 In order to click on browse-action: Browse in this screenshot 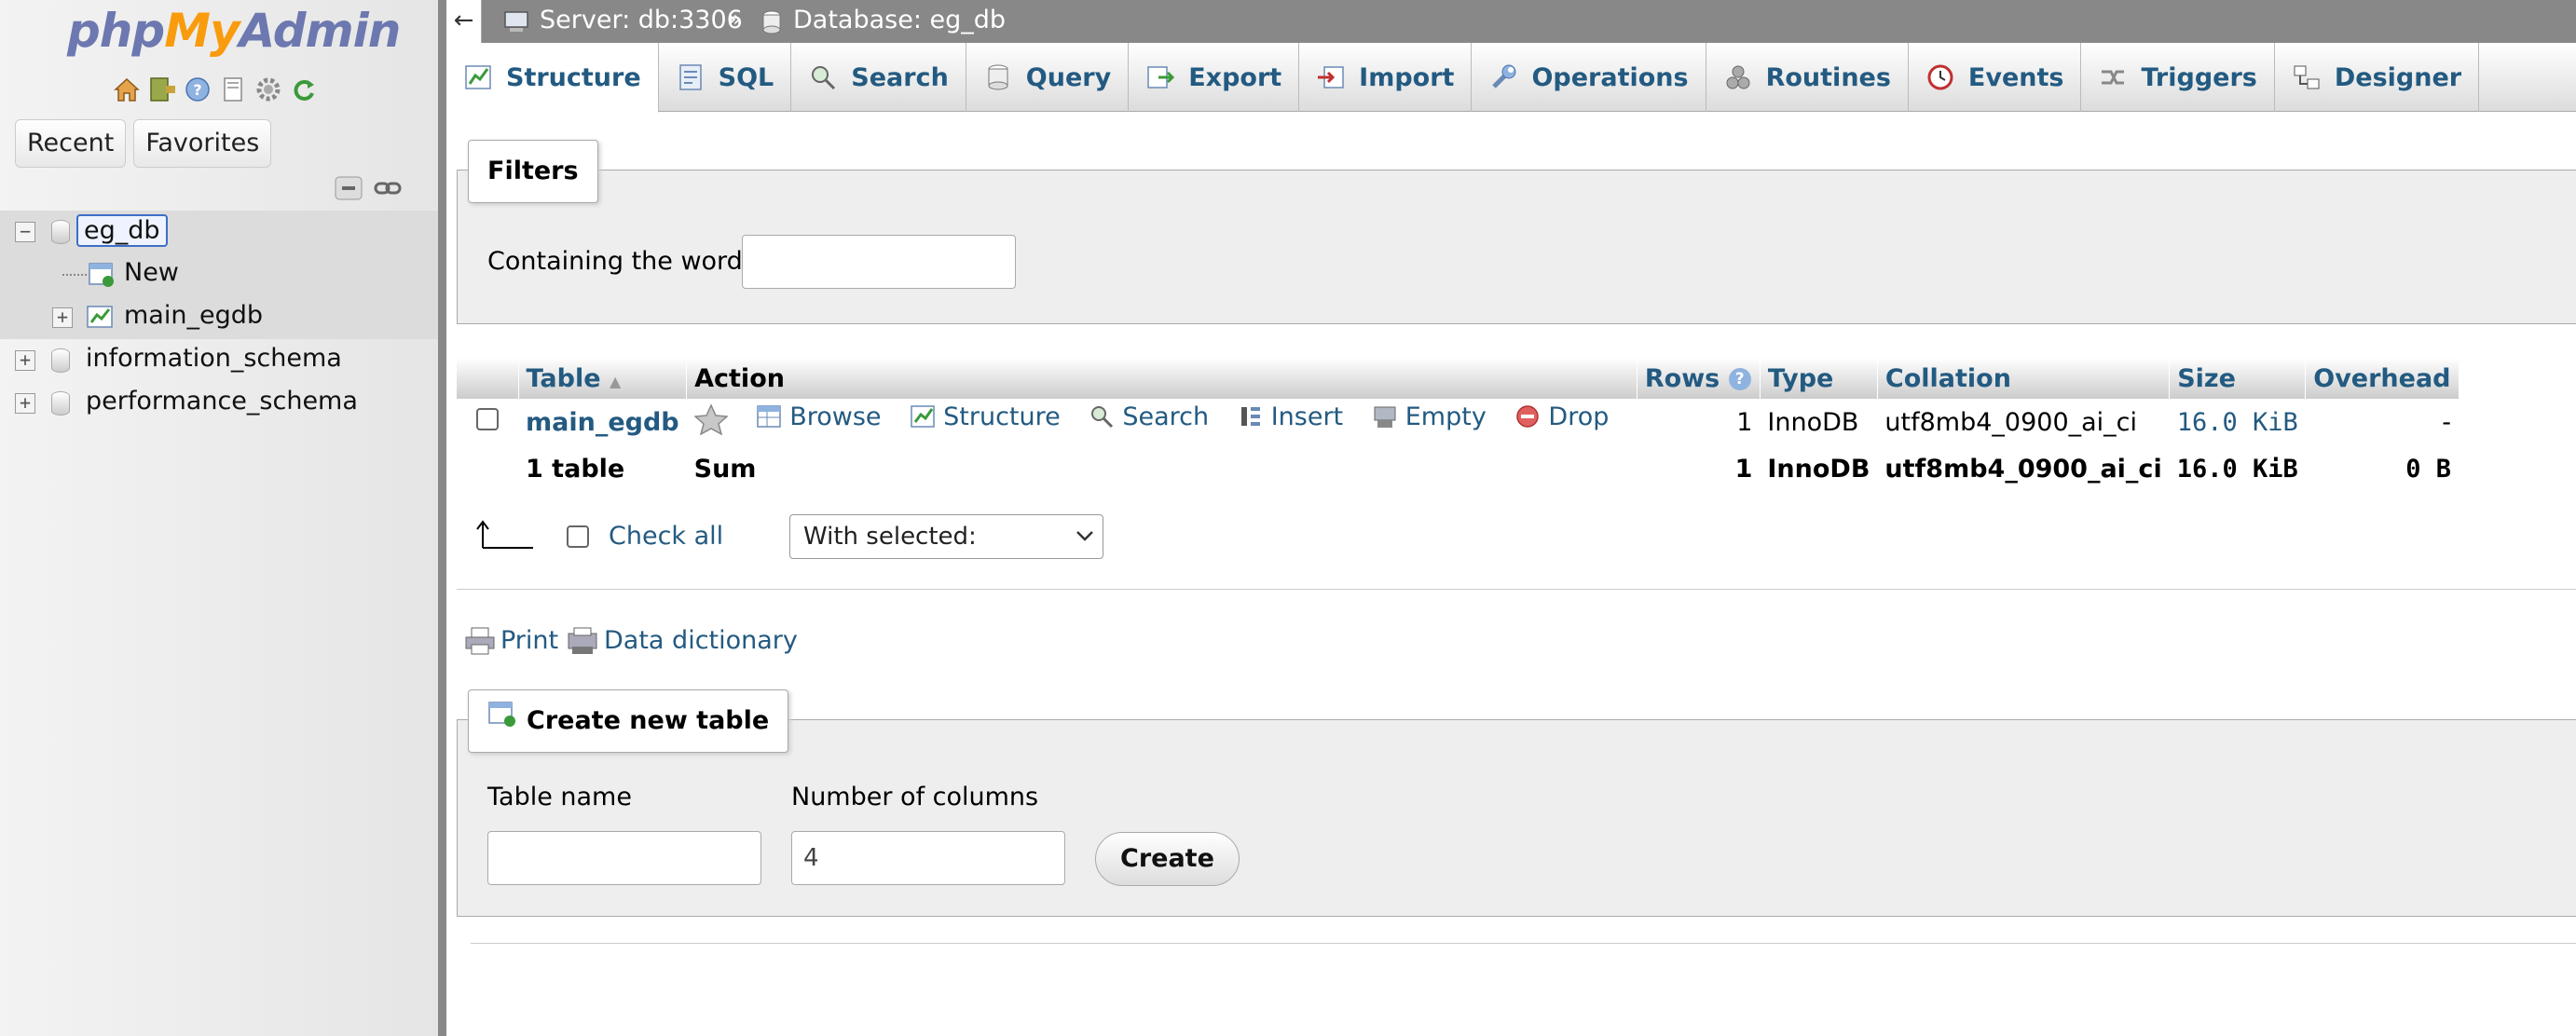, I will do `click(819, 416)`.